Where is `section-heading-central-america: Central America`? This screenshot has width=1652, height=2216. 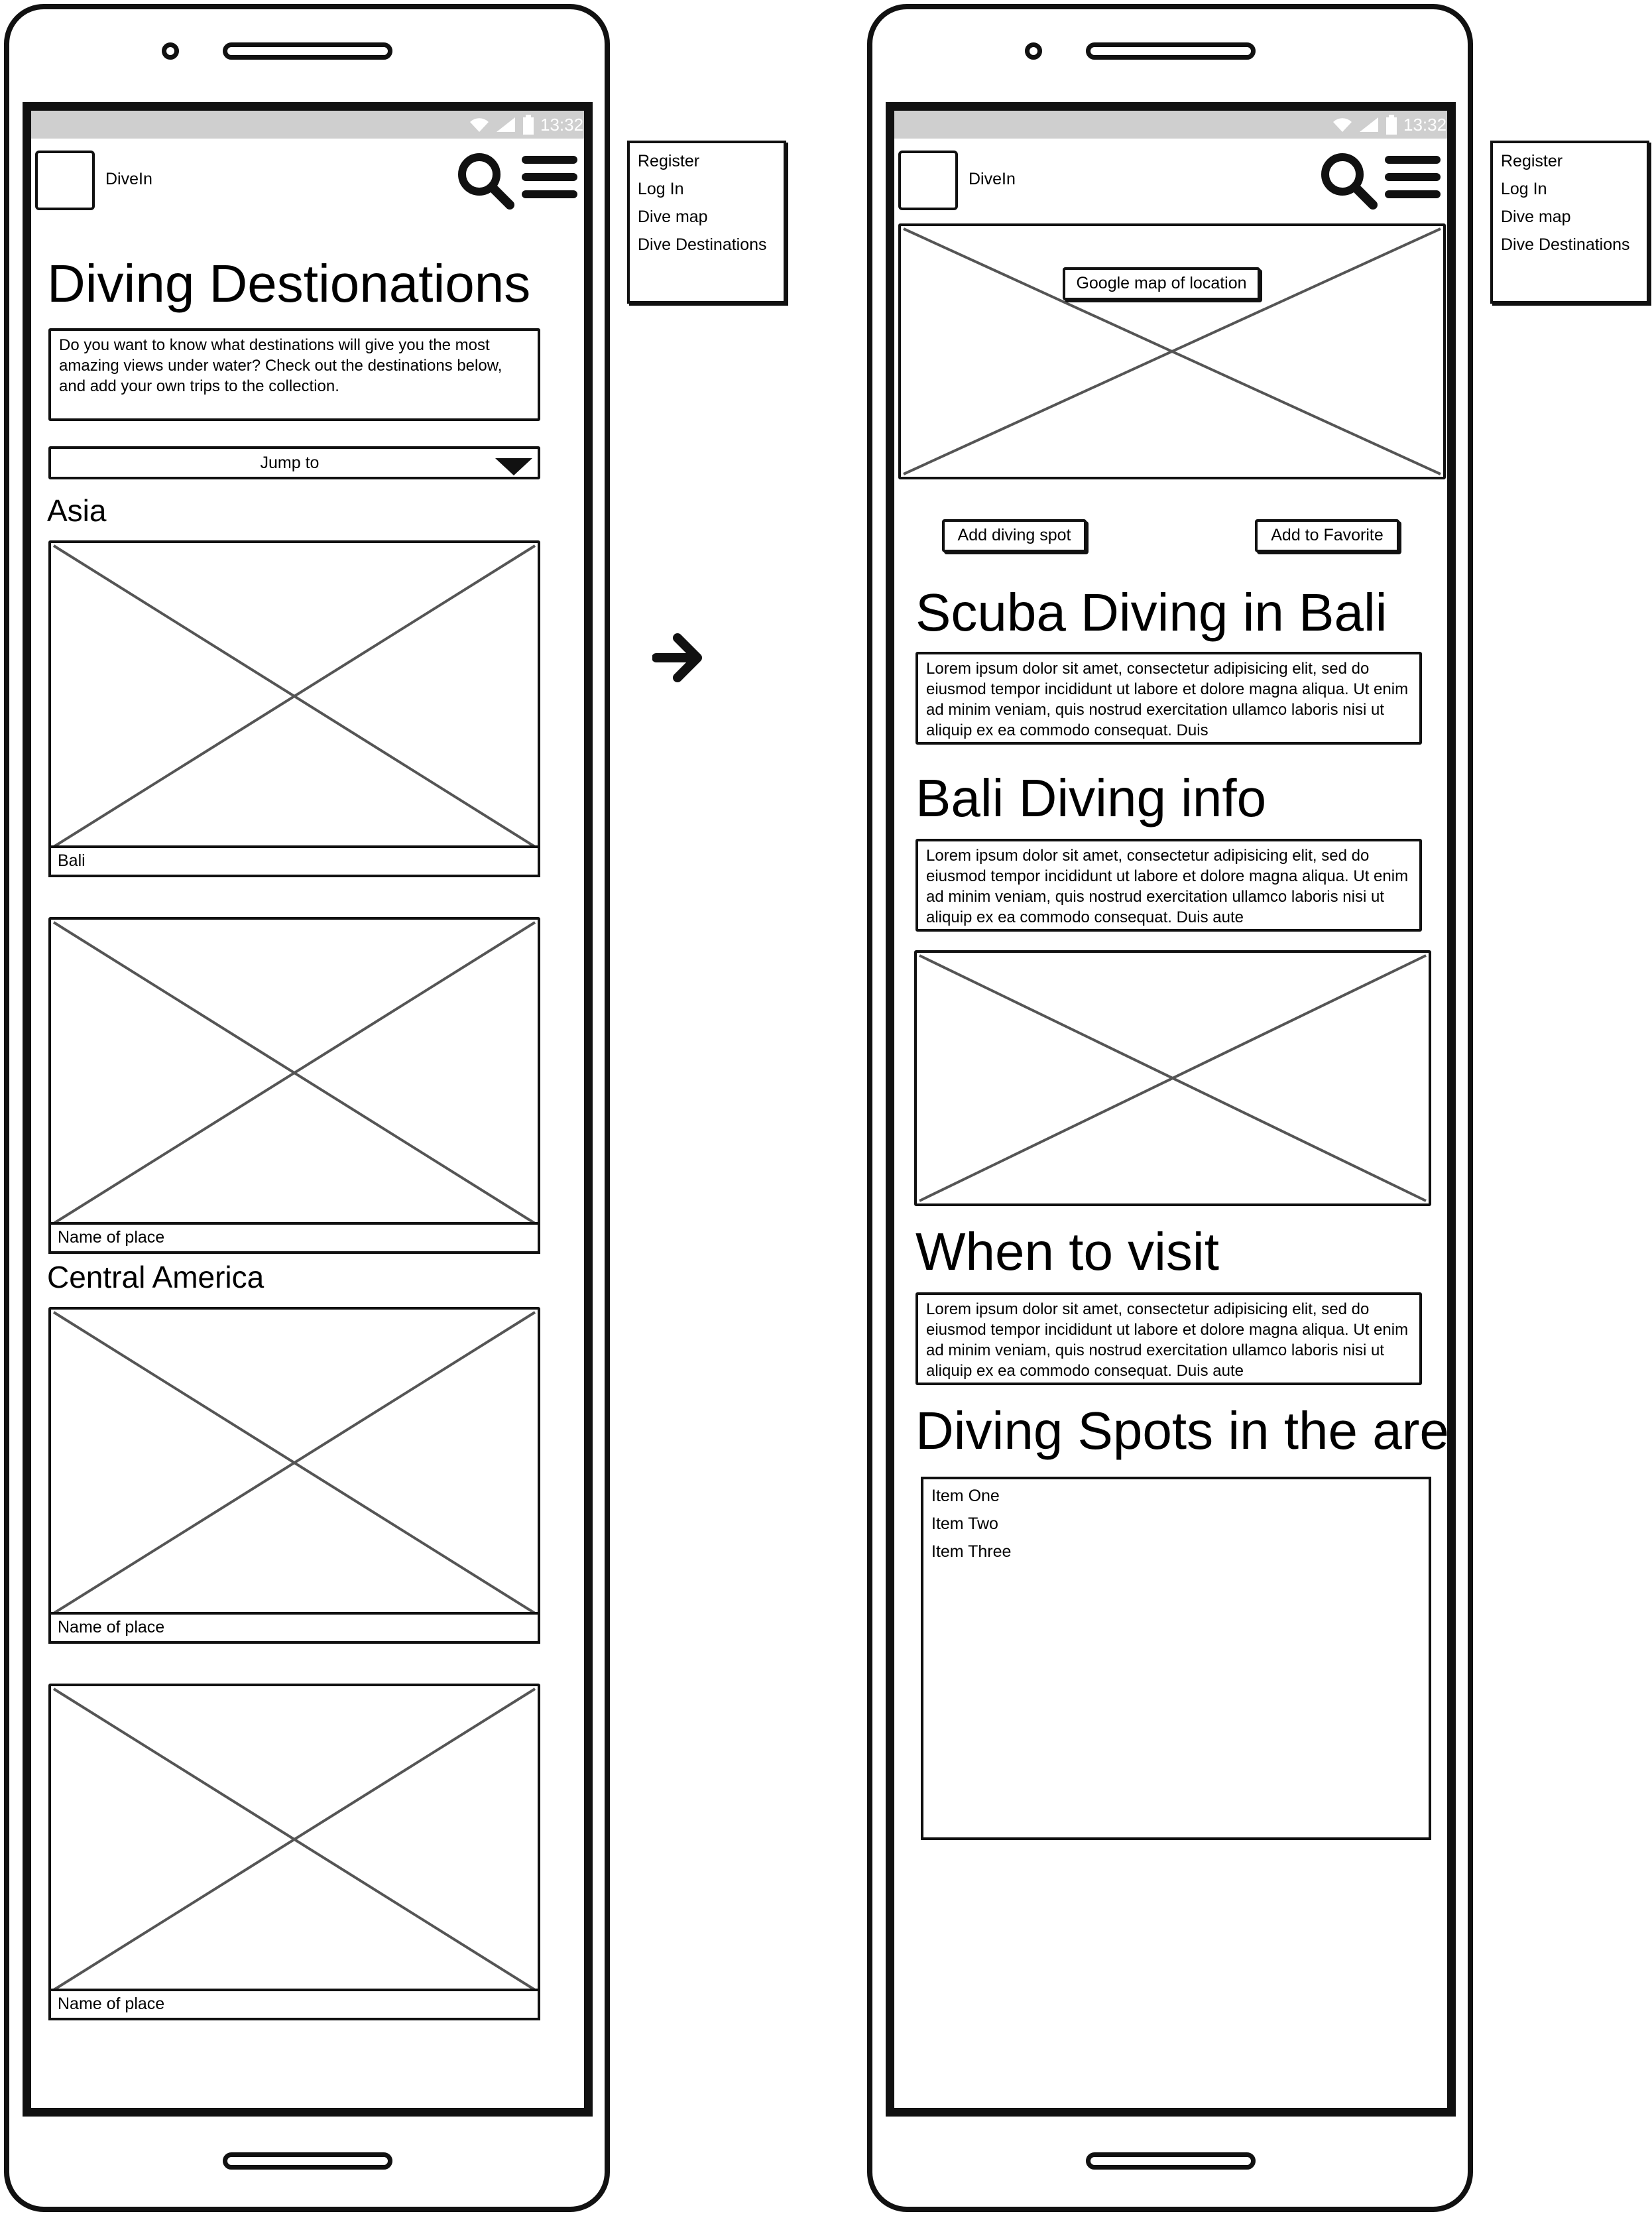
section-heading-central-america: Central America is located at coordinates (156, 1277).